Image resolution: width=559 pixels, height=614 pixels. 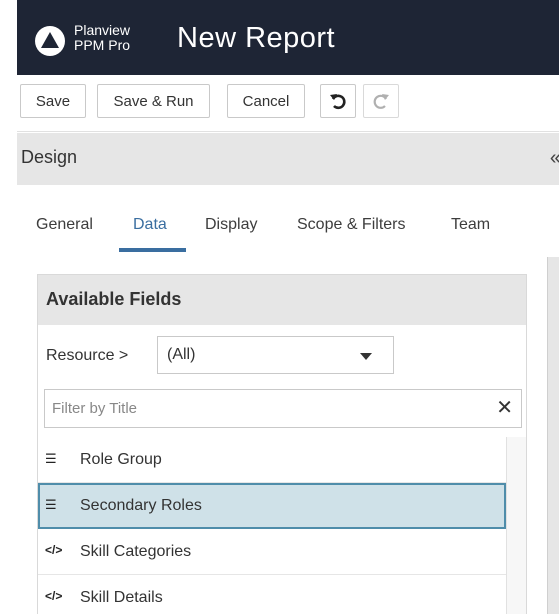 What do you see at coordinates (282, 300) in the screenshot?
I see `available-fields-header: Available Fields` at bounding box center [282, 300].